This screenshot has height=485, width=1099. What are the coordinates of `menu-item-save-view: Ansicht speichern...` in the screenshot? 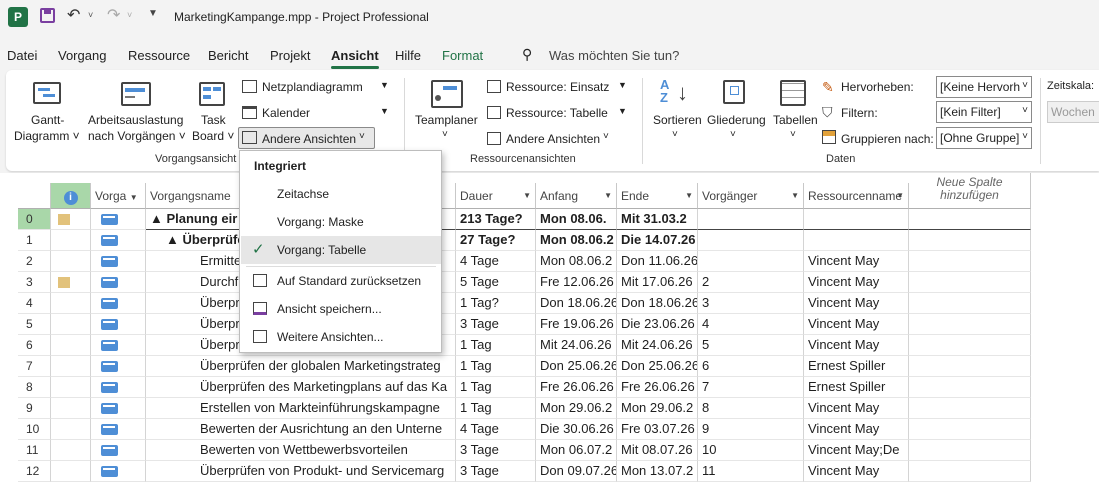 It's located at (341, 309).